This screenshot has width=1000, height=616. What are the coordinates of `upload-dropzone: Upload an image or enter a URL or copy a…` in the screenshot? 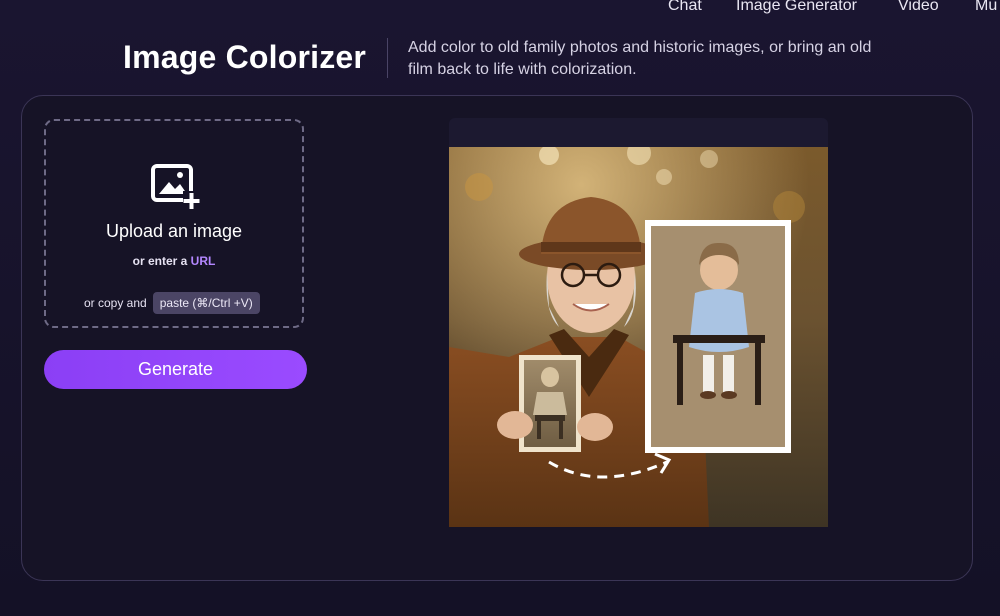 It's located at (174, 223).